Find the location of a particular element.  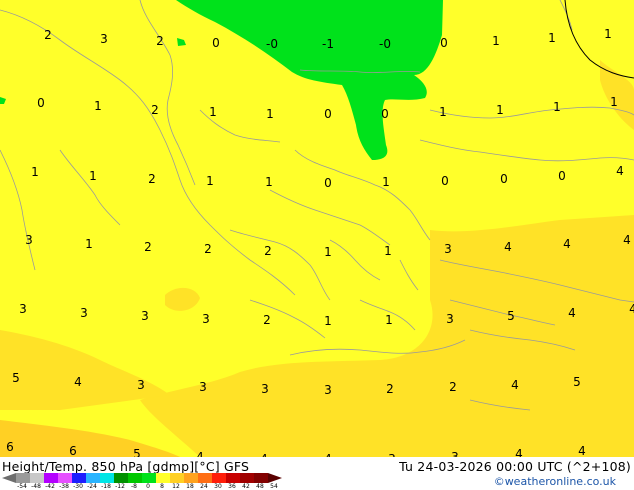

warm-field-region-west is located at coordinates (85, 370).